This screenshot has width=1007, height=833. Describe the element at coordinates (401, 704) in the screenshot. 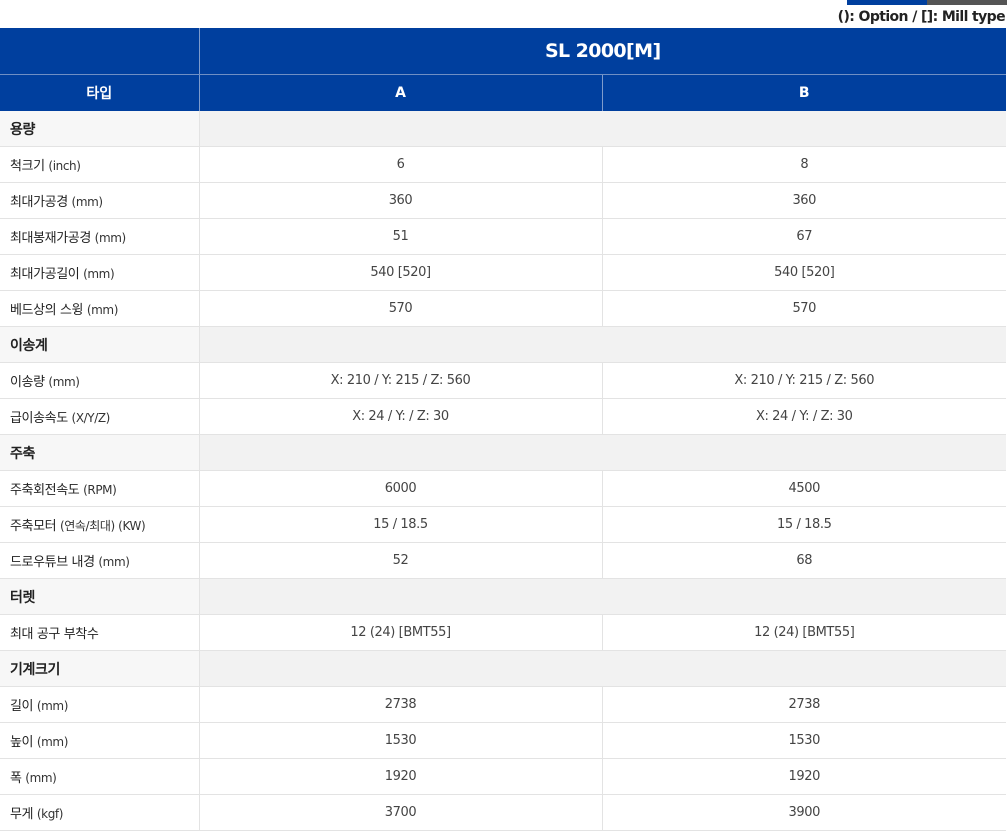

I see `spec-value-a: 2738` at that location.